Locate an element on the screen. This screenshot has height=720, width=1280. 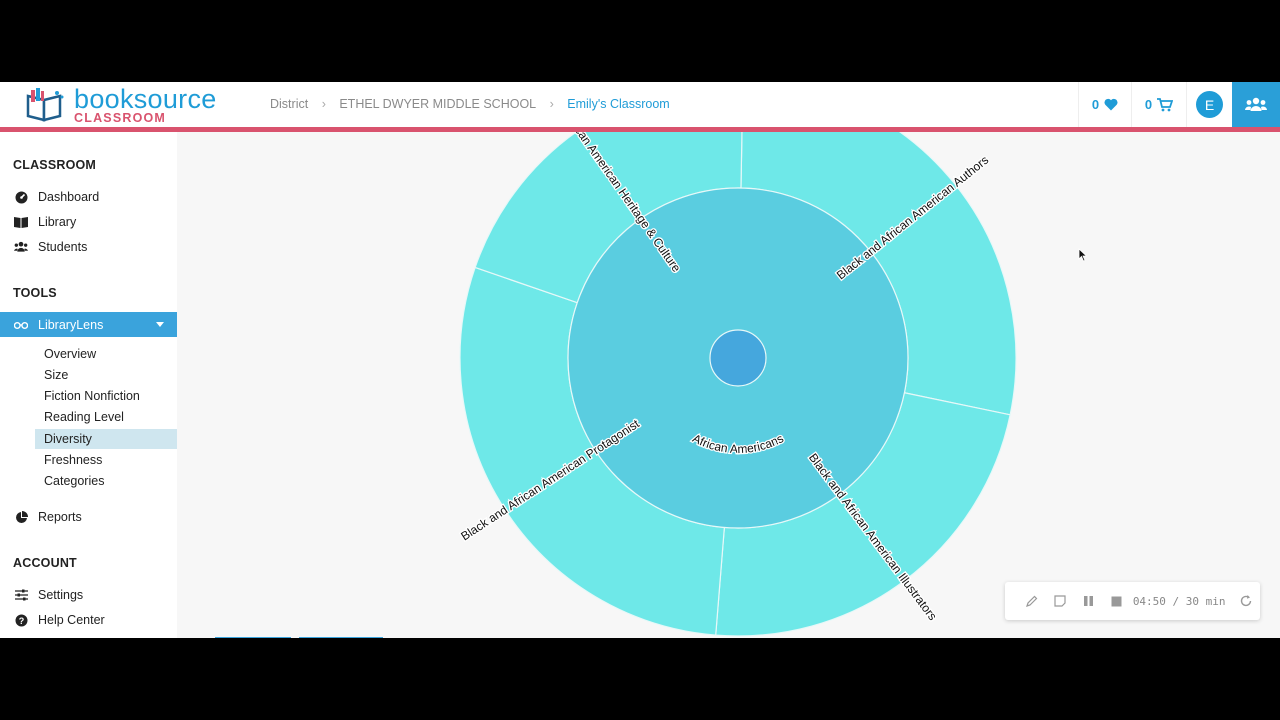
nav-label: Dashboard is located at coordinates (69, 197).